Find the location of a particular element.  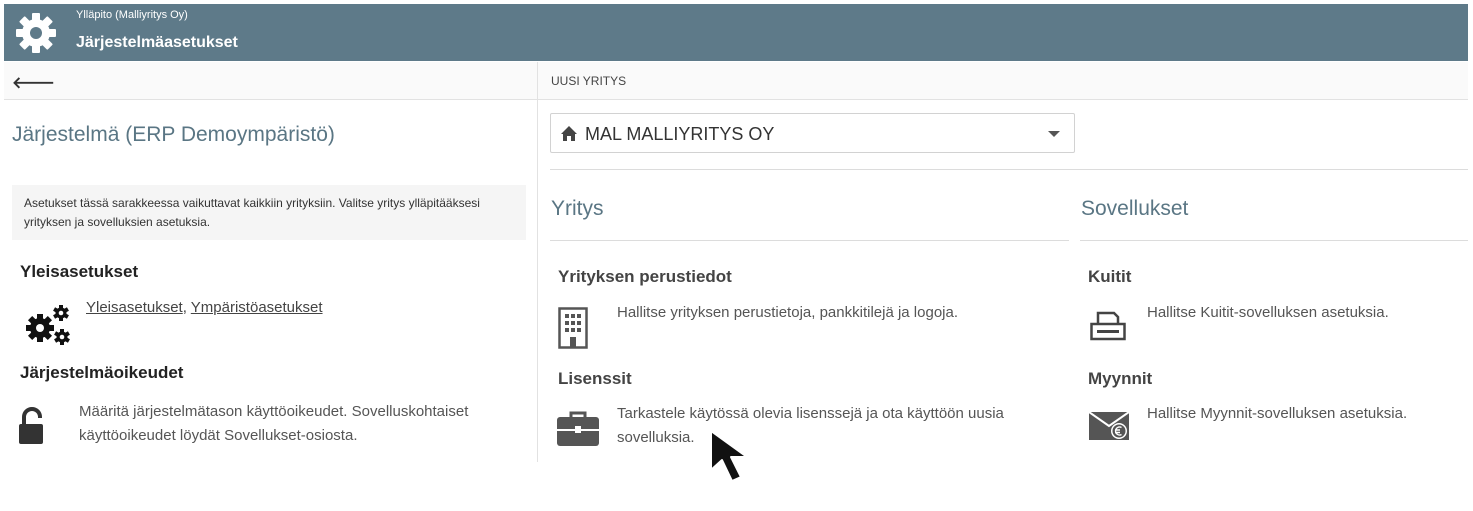

general-settings-links: Yleisasetukset, Ympäristöasetukset is located at coordinates (204, 307).